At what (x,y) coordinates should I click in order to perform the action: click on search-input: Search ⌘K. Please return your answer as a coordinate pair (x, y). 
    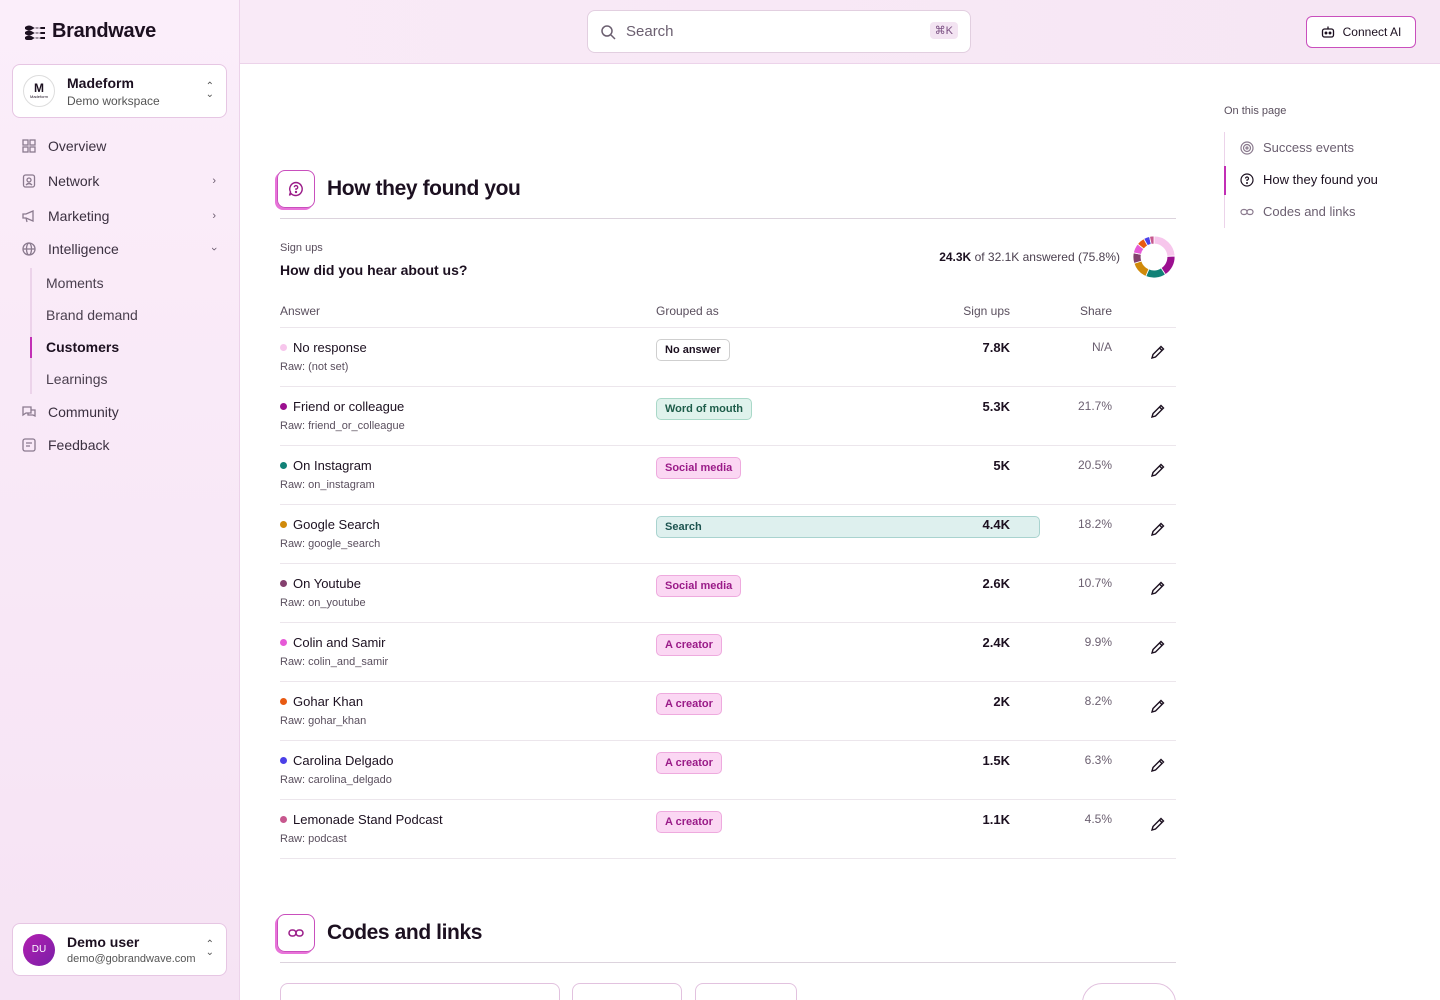
    Looking at the image, I should click on (779, 31).